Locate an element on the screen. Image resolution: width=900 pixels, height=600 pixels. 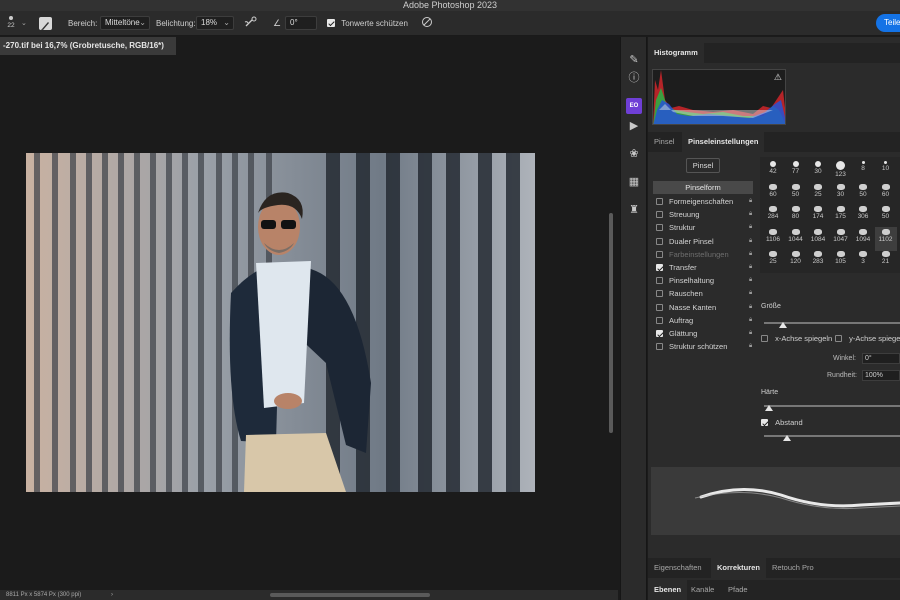
brush-setting-item: Glättung 🔒︎ is located at coordinates (706, 333).